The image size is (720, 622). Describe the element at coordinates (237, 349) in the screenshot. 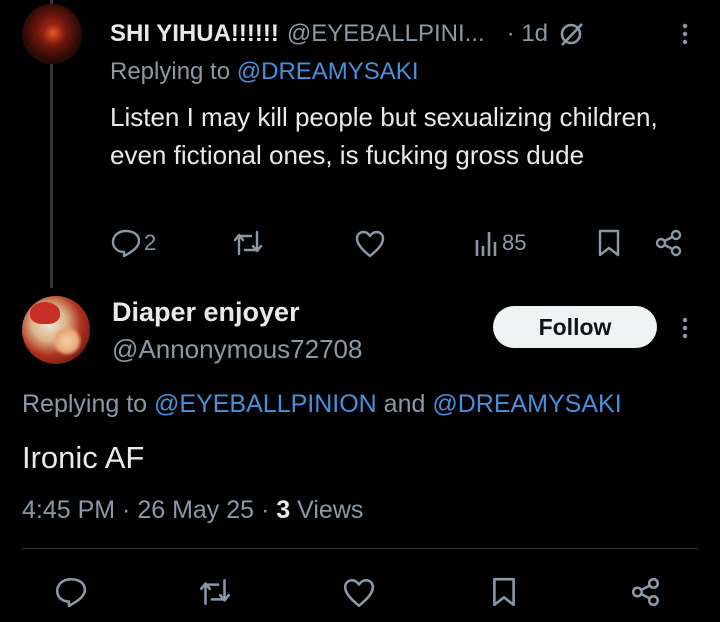

I see `user-handle: @Annonymous72708` at that location.